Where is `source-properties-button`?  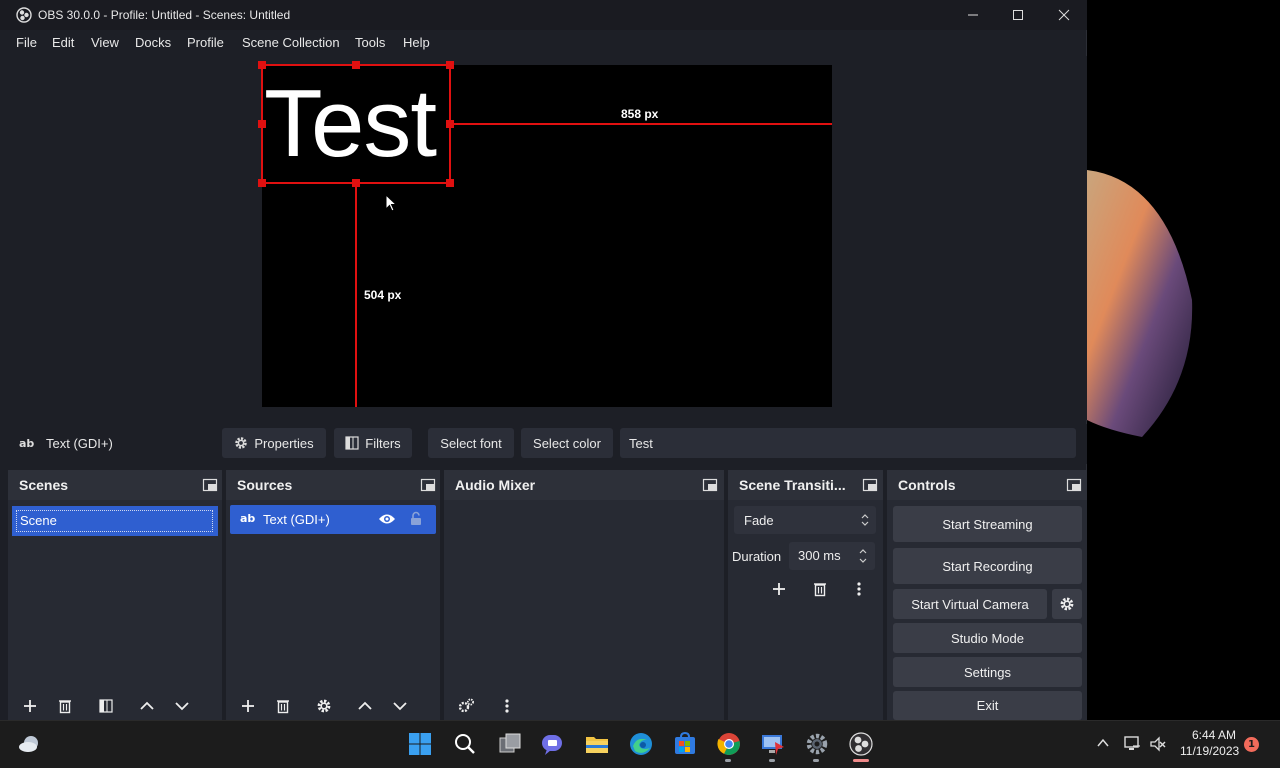 source-properties-button is located at coordinates (324, 706).